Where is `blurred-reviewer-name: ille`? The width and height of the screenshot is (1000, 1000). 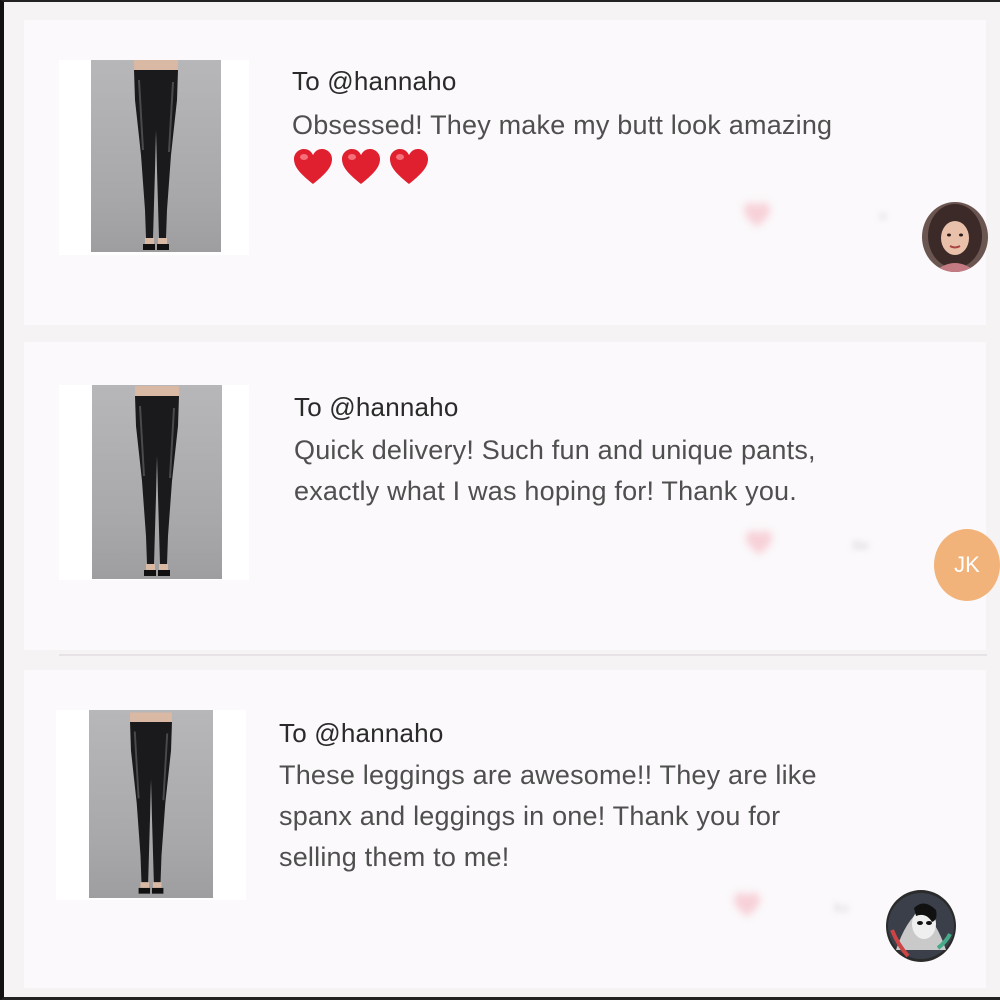
blurred-reviewer-name: ille is located at coordinates (861, 545).